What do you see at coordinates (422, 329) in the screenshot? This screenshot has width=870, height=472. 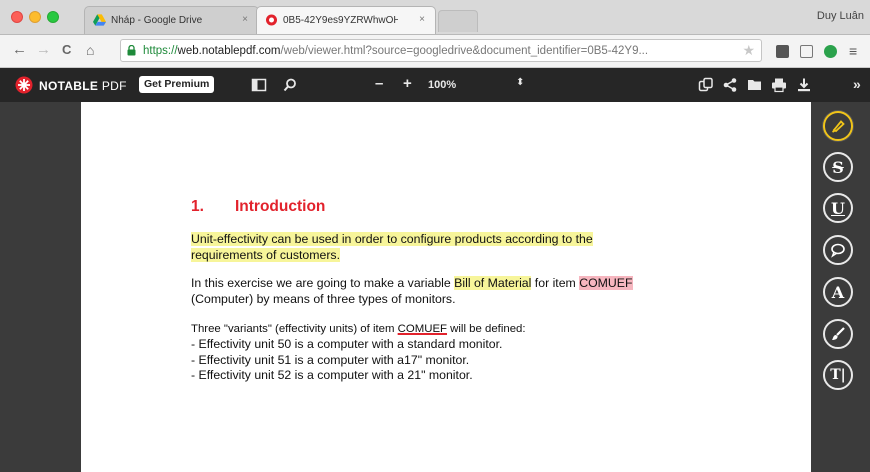 I see `underline-comuef: COMUEF` at bounding box center [422, 329].